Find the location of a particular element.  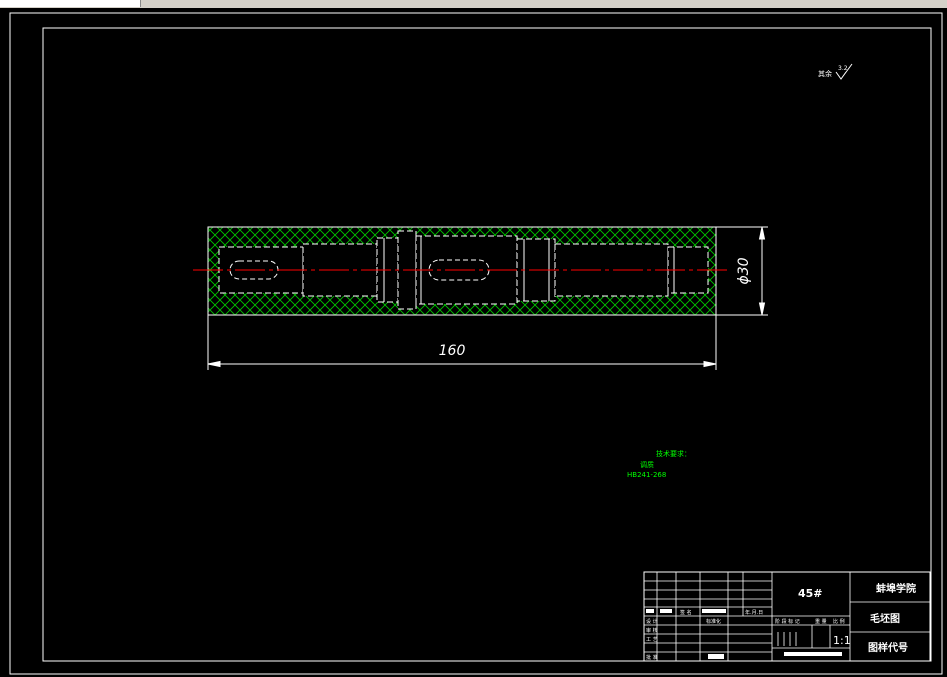

date-label: 年.月.日 is located at coordinates (754, 612).